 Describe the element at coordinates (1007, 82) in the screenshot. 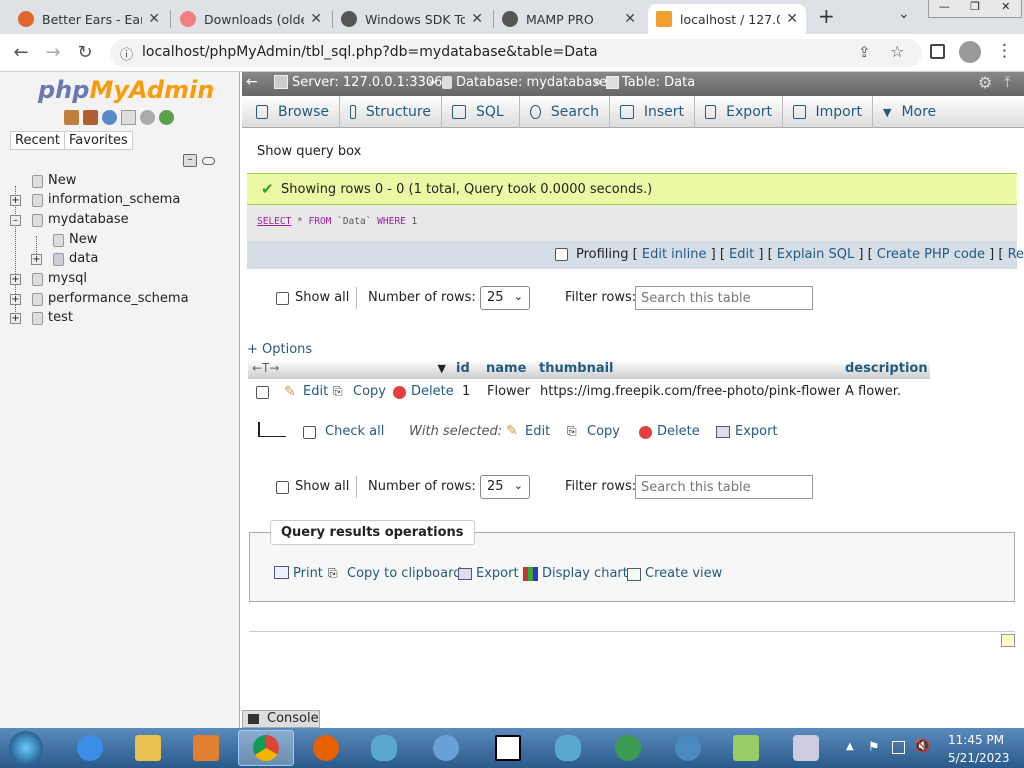

I see `collapse-top-icon: ⤒` at that location.